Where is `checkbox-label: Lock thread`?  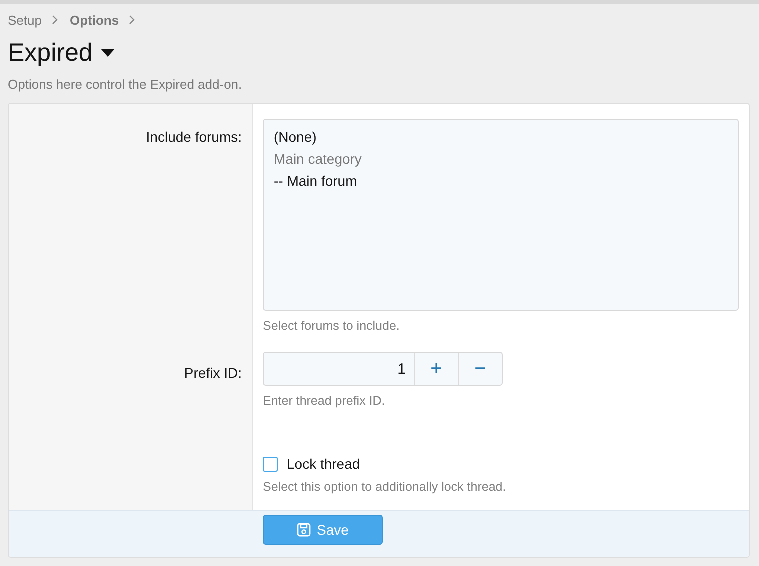 checkbox-label: Lock thread is located at coordinates (323, 464).